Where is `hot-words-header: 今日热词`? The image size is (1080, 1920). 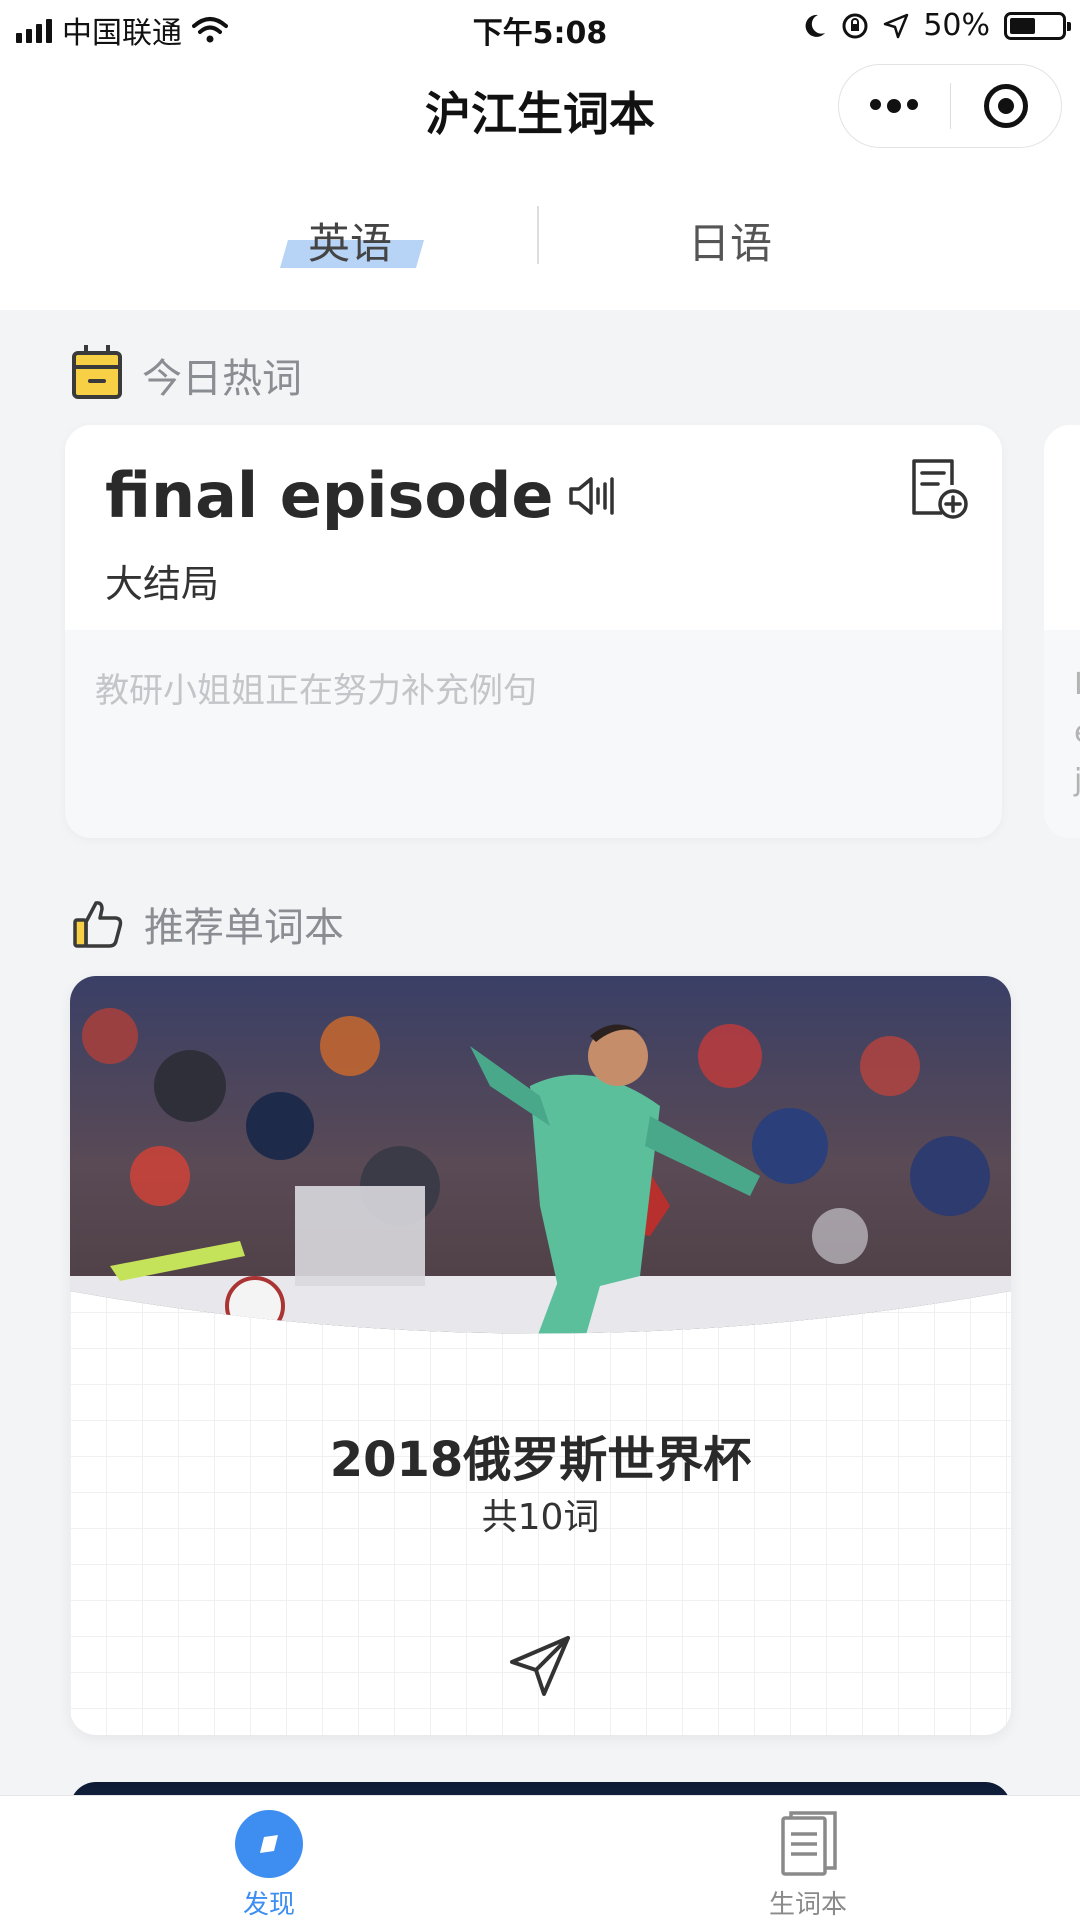 hot-words-header: 今日热词 is located at coordinates (187, 374).